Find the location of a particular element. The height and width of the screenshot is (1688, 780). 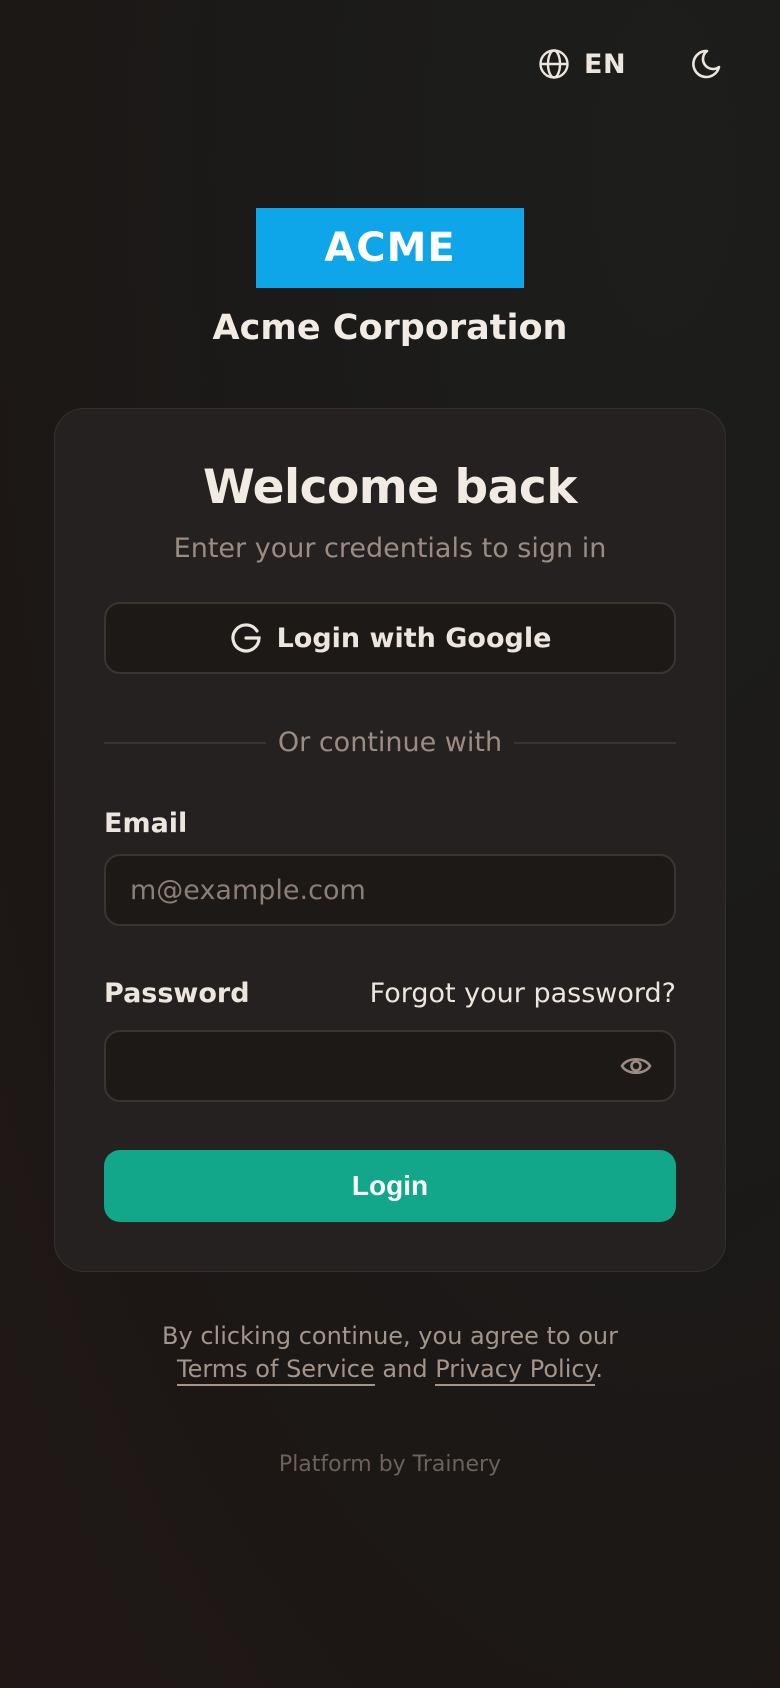

login-button: Login is located at coordinates (390, 1186).